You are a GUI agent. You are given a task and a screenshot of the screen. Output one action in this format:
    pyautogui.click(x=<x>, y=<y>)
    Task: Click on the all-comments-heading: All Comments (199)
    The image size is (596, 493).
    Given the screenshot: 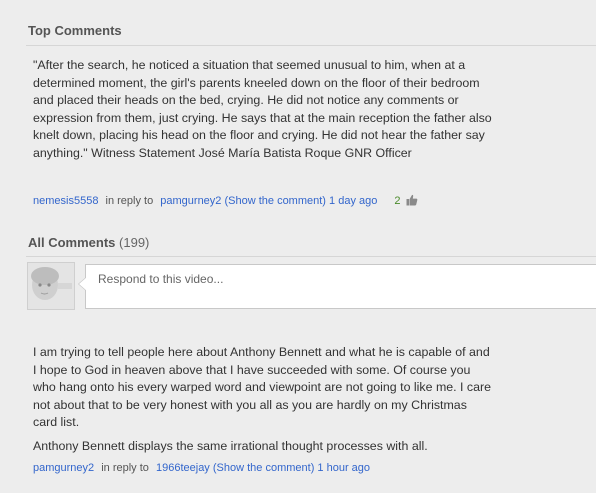 What is the action you would take?
    pyautogui.click(x=88, y=242)
    